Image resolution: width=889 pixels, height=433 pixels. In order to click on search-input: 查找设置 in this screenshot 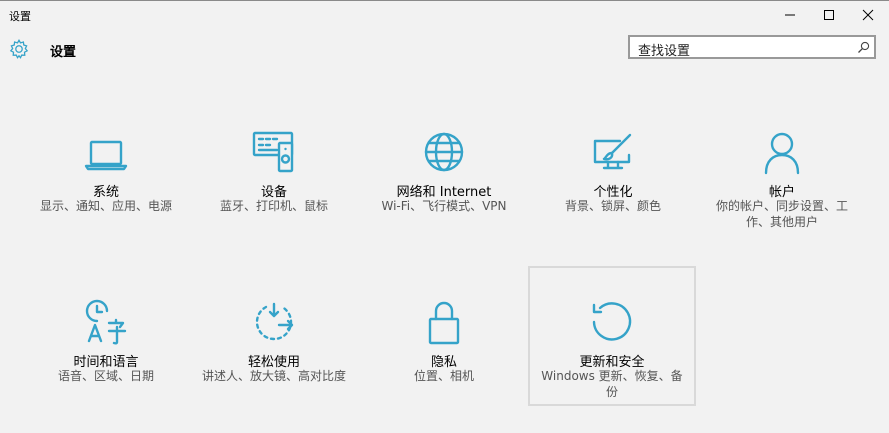, I will do `click(752, 47)`.